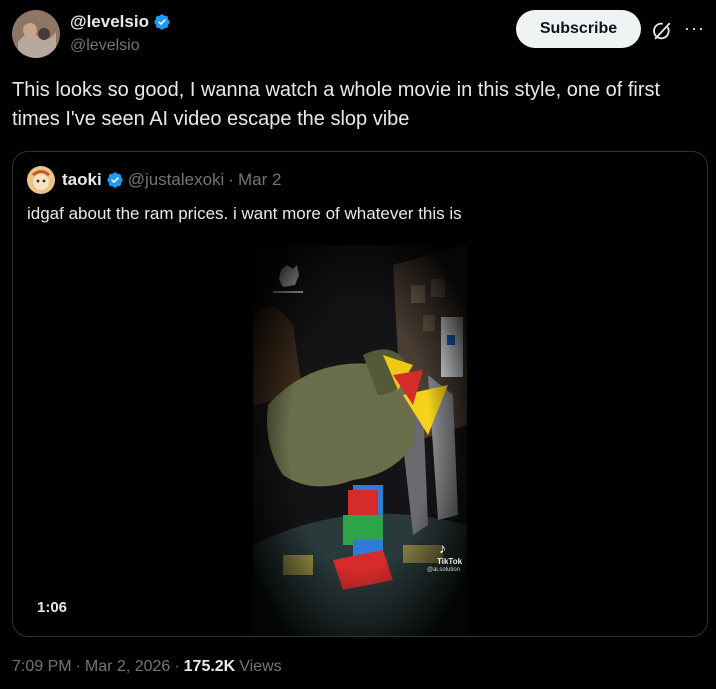 This screenshot has width=716, height=689. Describe the element at coordinates (52, 607) in the screenshot. I see `video-duration: 1:06` at that location.